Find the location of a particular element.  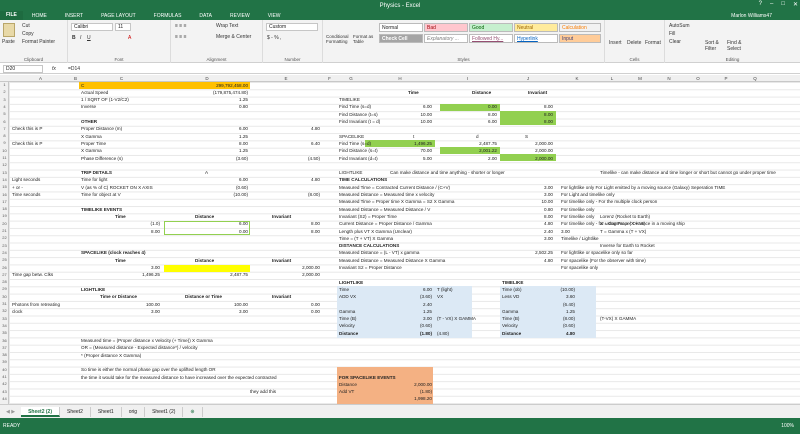

cell: Lorenz (Rocket to Earth) is located at coordinates (625, 217).